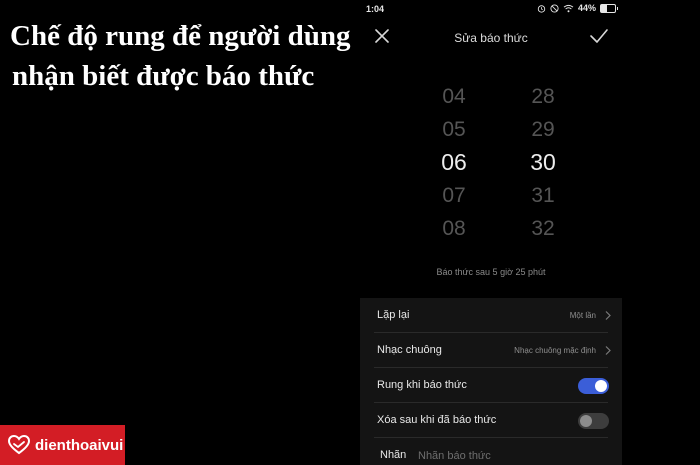 This screenshot has height=465, width=700. Describe the element at coordinates (491, 315) in the screenshot. I see `repeat-row: Lặp lại Một lần` at that location.